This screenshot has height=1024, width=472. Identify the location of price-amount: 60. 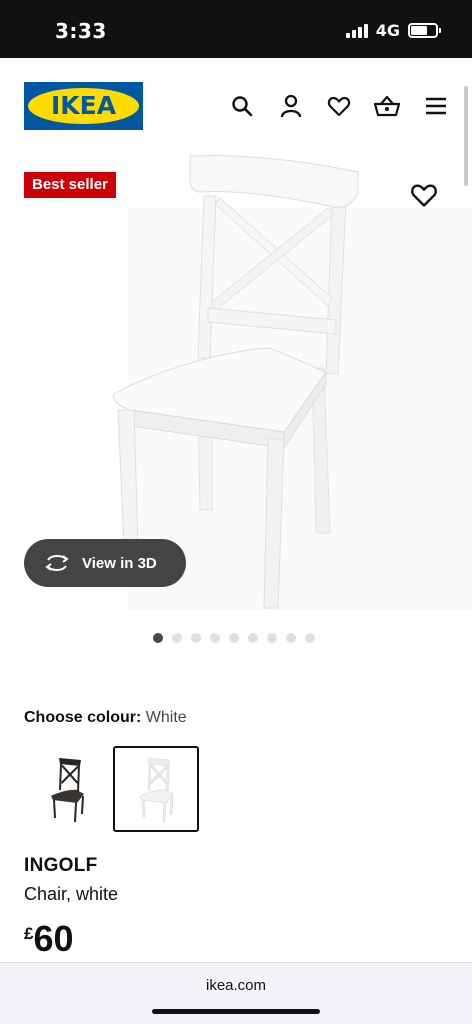
(53, 938).